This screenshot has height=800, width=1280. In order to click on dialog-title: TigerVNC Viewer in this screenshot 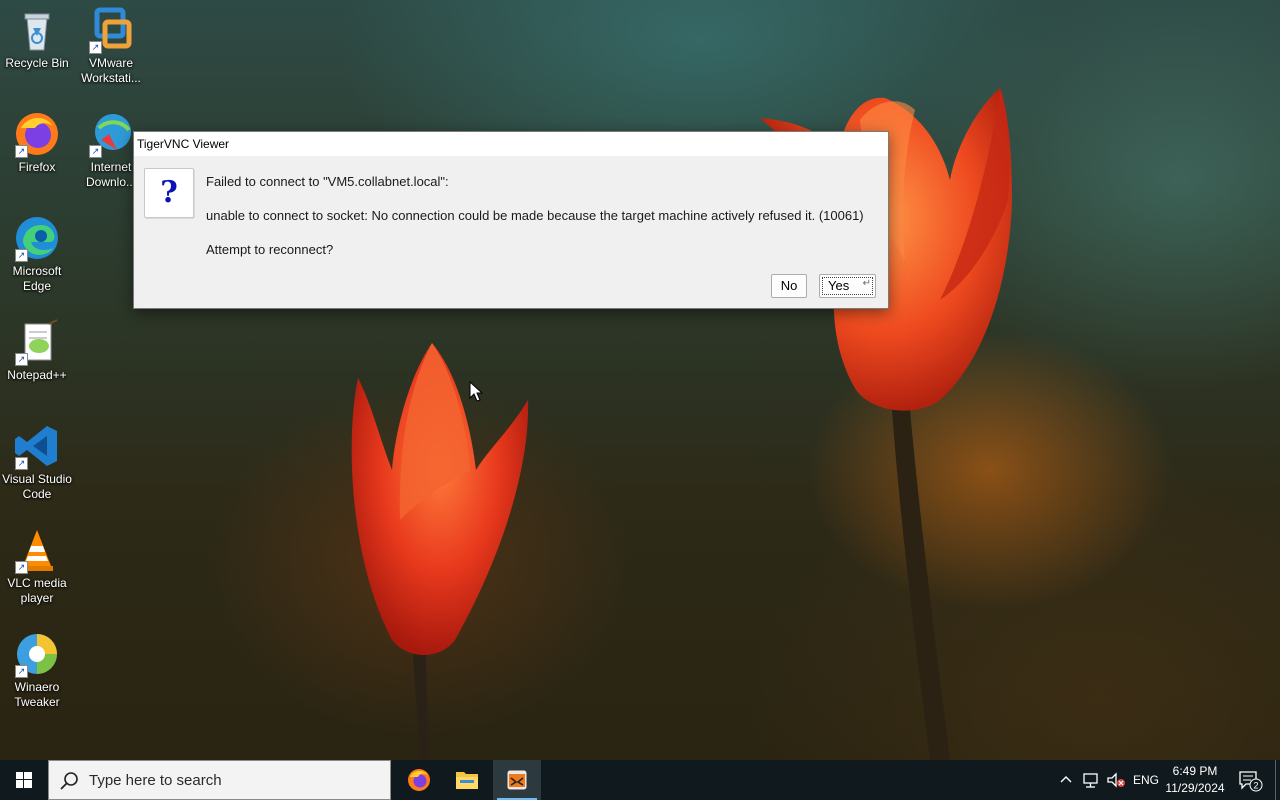, I will do `click(183, 144)`.